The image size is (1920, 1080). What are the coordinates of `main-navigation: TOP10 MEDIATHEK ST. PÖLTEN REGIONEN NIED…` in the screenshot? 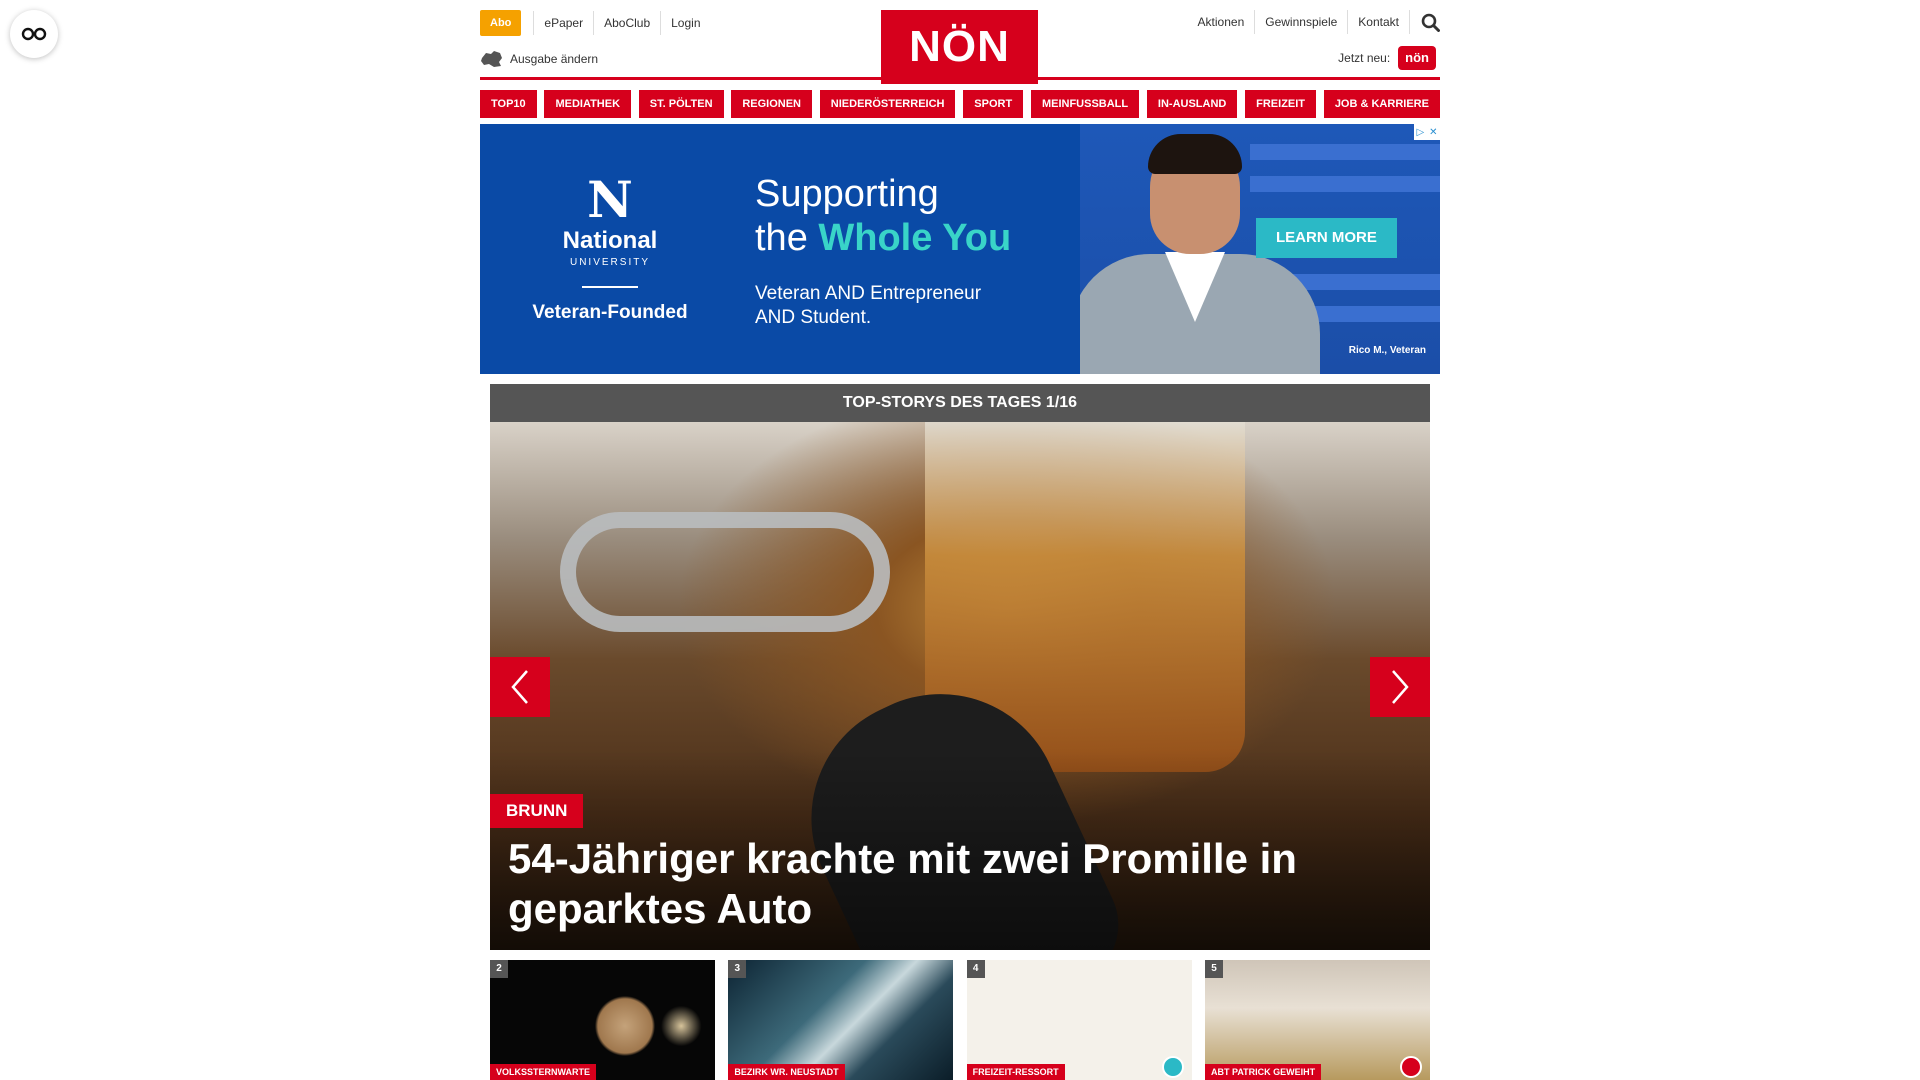 It's located at (960, 104).